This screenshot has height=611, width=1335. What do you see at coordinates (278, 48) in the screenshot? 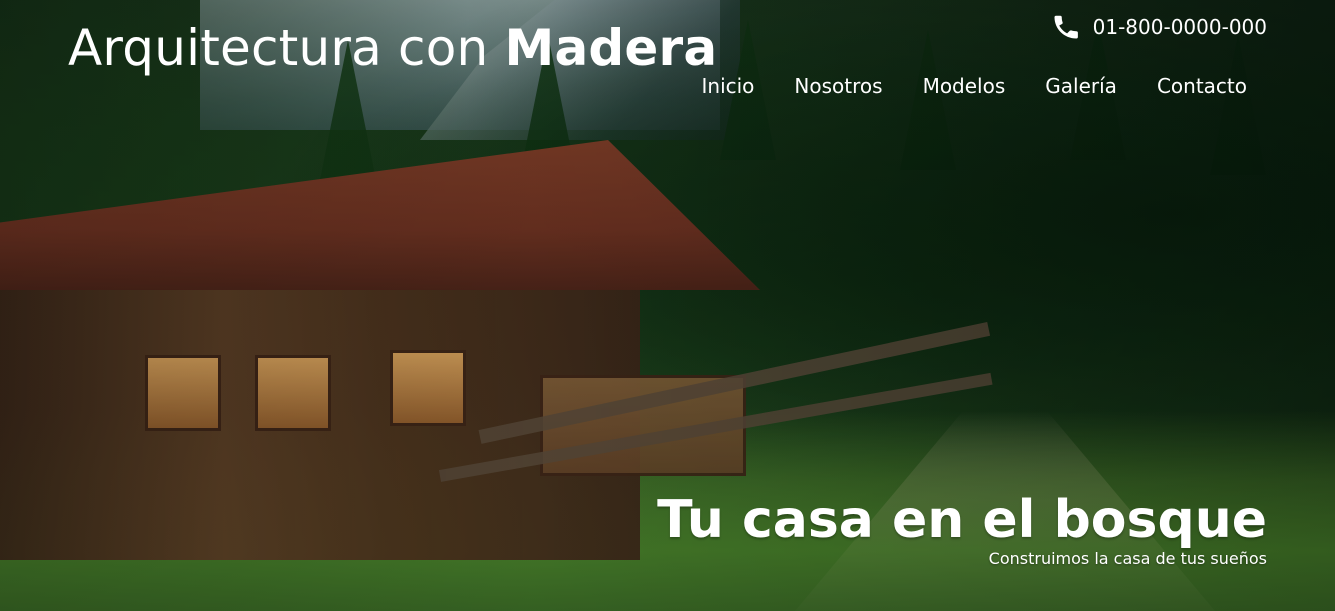
I see `brand-light-text: Arquitectura con` at bounding box center [278, 48].